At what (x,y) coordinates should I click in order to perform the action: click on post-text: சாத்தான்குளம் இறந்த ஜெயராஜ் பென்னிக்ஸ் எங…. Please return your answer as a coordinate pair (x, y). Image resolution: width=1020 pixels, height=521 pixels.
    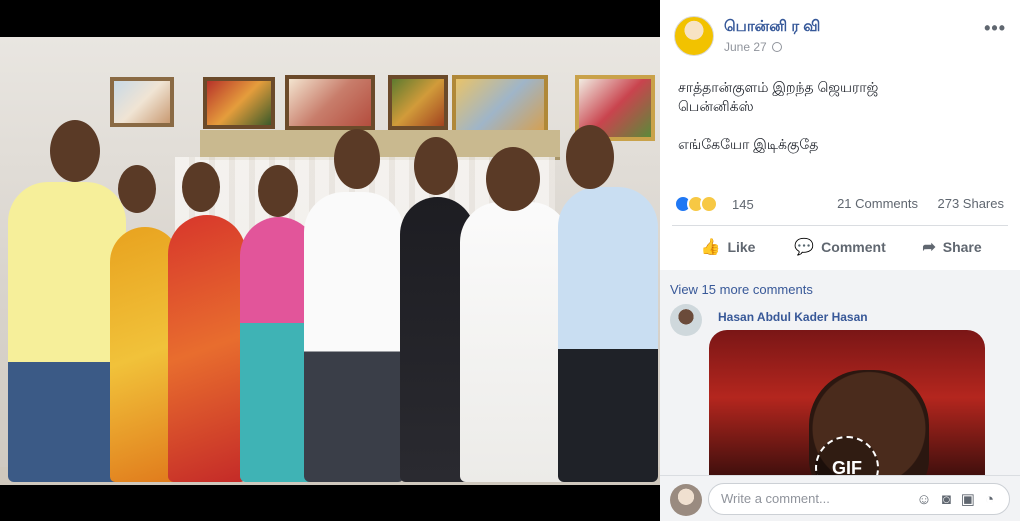
    Looking at the image, I should click on (838, 125).